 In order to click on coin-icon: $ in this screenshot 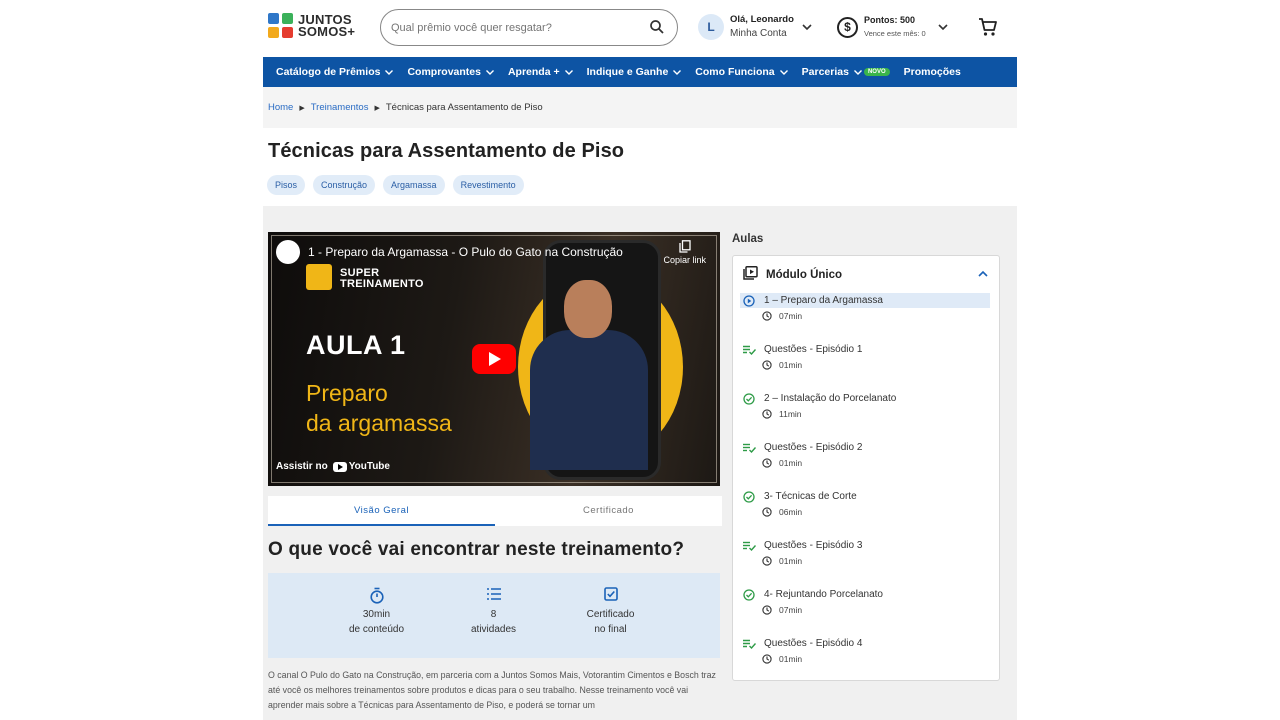, I will do `click(847, 27)`.